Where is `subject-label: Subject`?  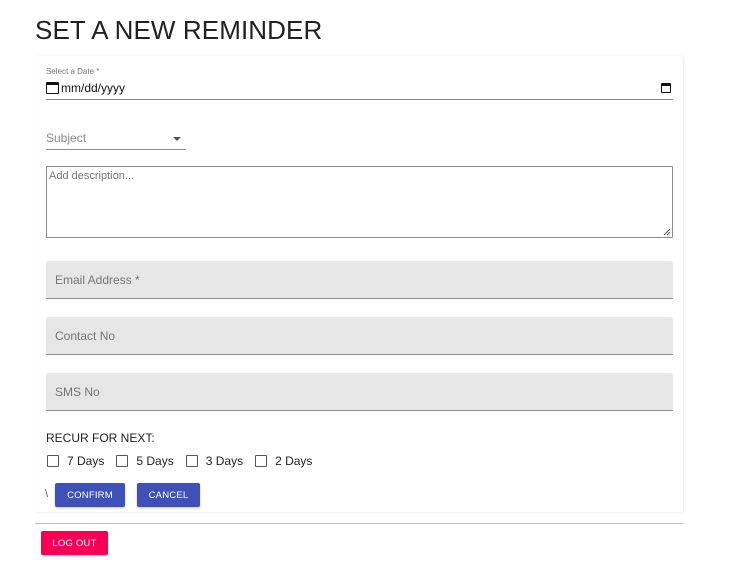
subject-label: Subject is located at coordinates (66, 138).